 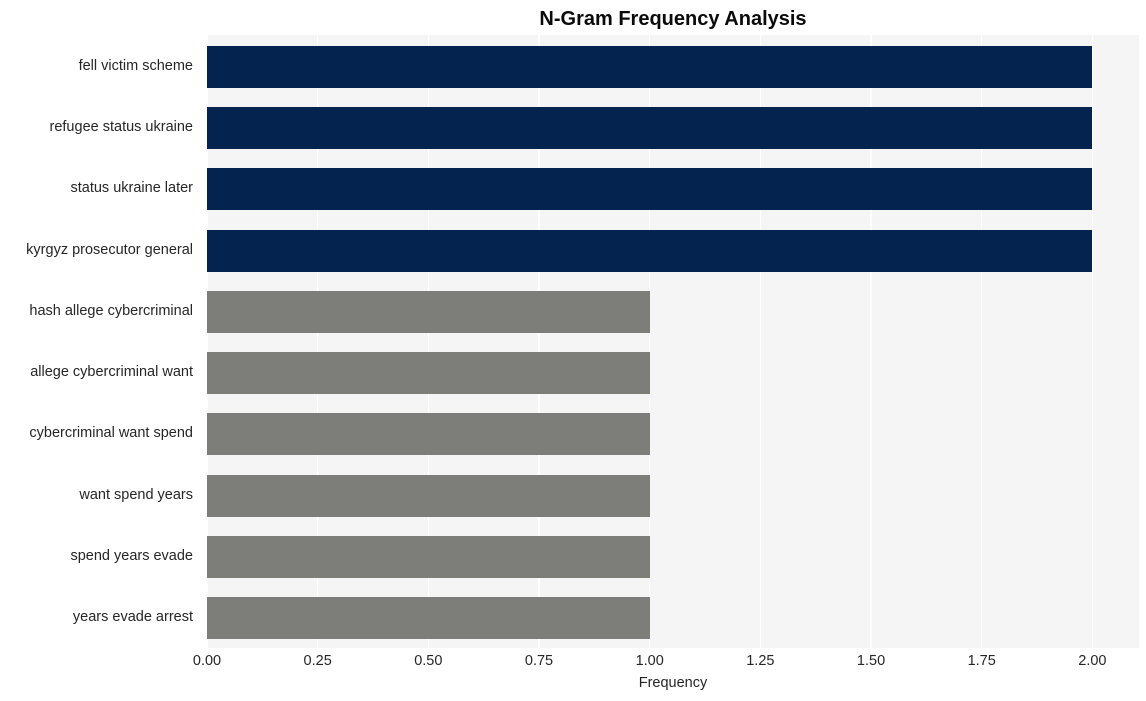 I want to click on x-axis-title: Frequency, so click(x=673, y=683).